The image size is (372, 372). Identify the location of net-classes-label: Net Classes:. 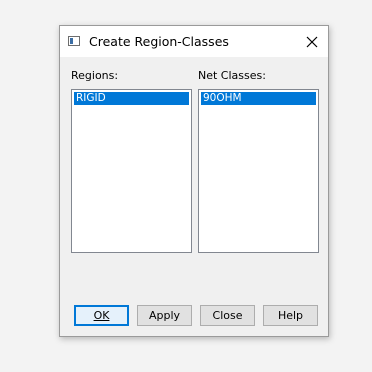
(232, 75).